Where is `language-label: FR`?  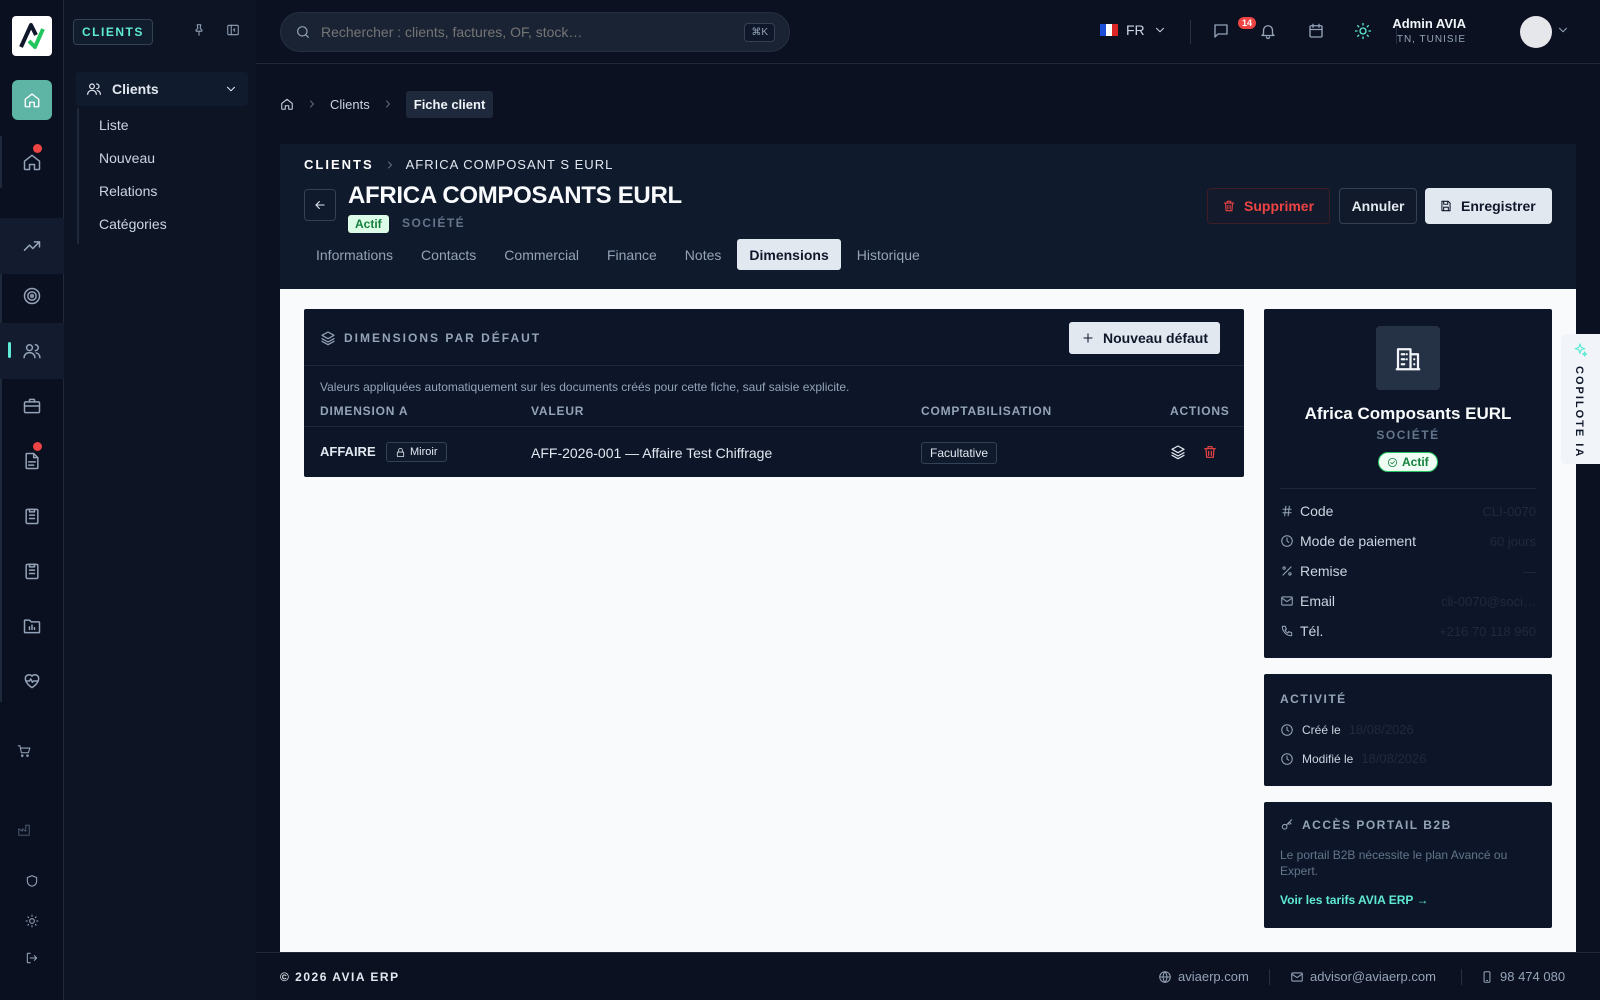 language-label: FR is located at coordinates (1135, 30).